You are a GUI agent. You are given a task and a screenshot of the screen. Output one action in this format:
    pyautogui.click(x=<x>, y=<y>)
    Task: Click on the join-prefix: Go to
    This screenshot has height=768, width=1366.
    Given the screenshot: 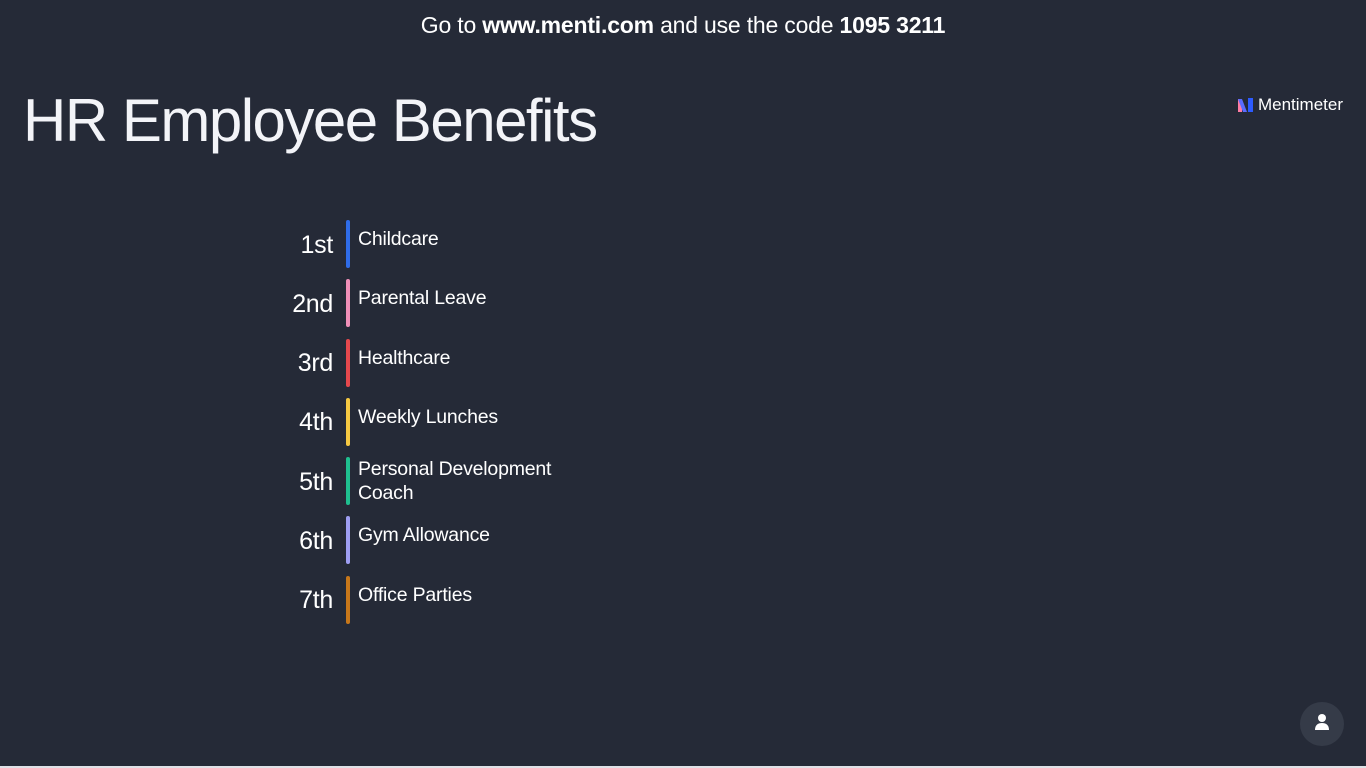 What is the action you would take?
    pyautogui.click(x=451, y=25)
    